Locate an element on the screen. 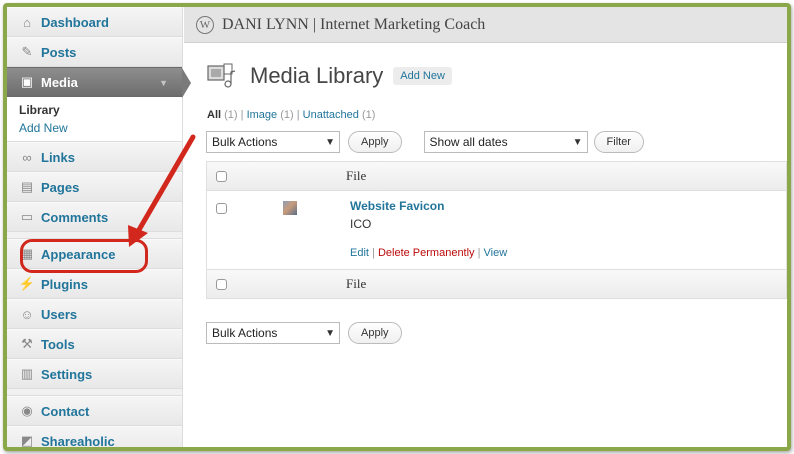 The width and height of the screenshot is (794, 454). date-filter-select: Show all dates ▼ is located at coordinates (505, 142).